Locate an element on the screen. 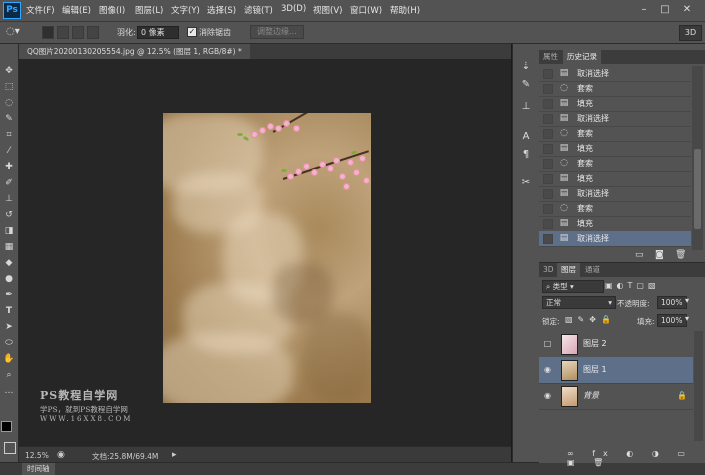 The width and height of the screenshot is (705, 475). marquee-tool-icon: ⬚ is located at coordinates (9, 87).